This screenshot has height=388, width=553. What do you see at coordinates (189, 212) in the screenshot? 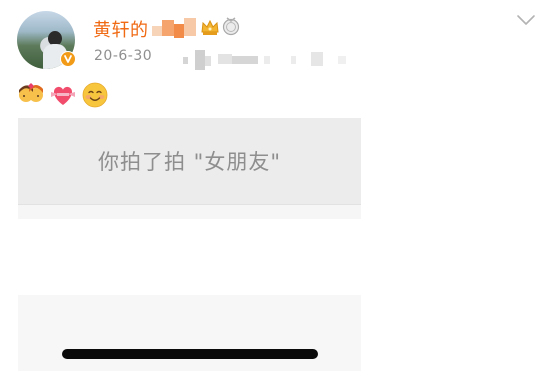
I see `card-bottom-strip` at bounding box center [189, 212].